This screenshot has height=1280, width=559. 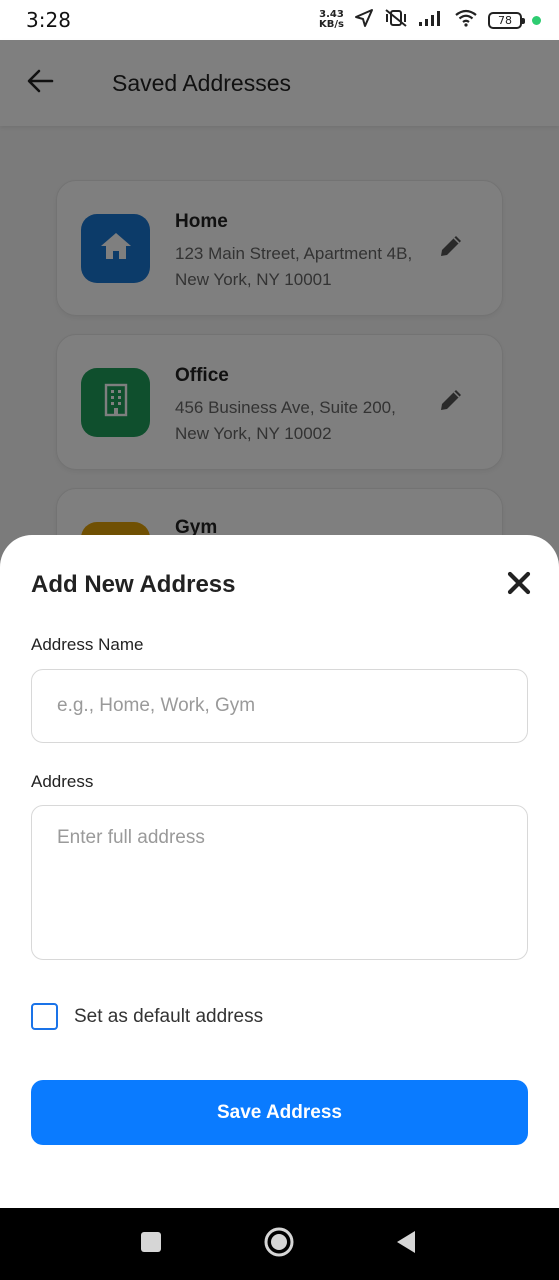 What do you see at coordinates (87, 644) in the screenshot?
I see `address-name-label: Address Name` at bounding box center [87, 644].